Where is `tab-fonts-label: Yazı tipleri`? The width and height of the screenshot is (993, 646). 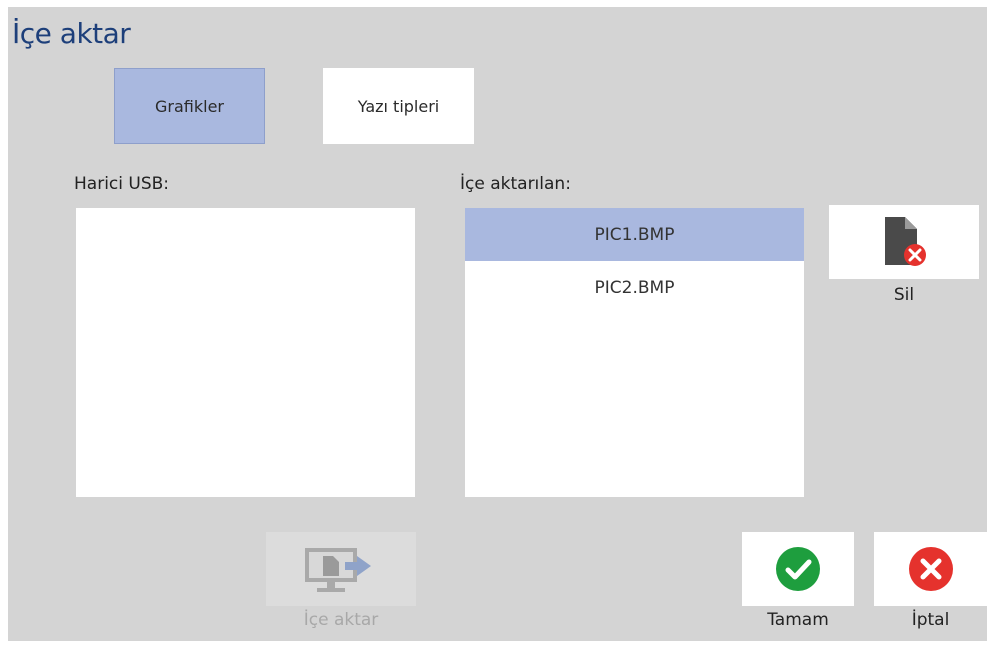
tab-fonts-label: Yazı tipleri is located at coordinates (398, 106).